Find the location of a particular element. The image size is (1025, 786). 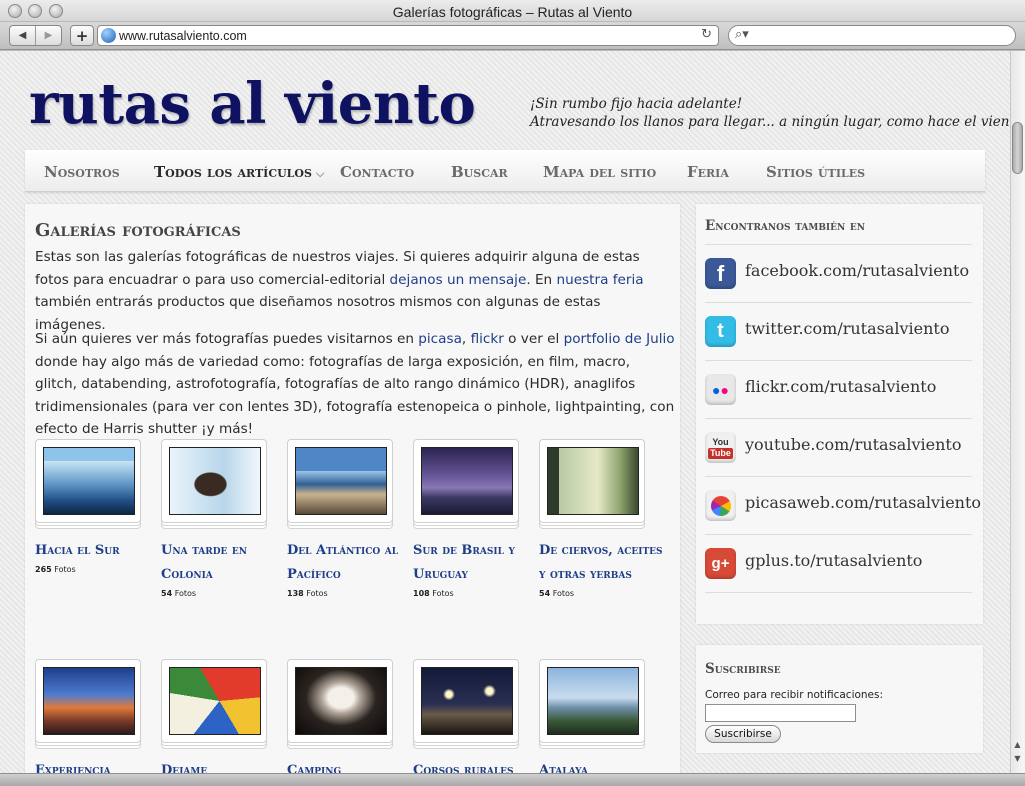

nav-buscar: Buscar is located at coordinates (479, 172).